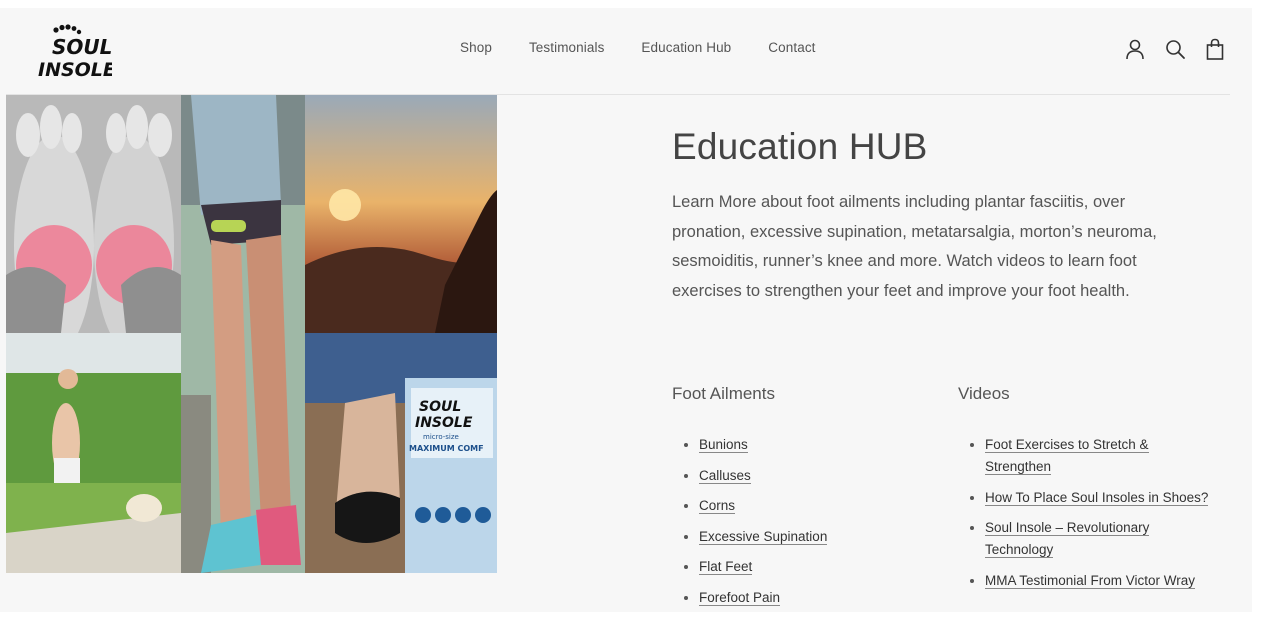  I want to click on sunset-mountain-photo, so click(401, 214).